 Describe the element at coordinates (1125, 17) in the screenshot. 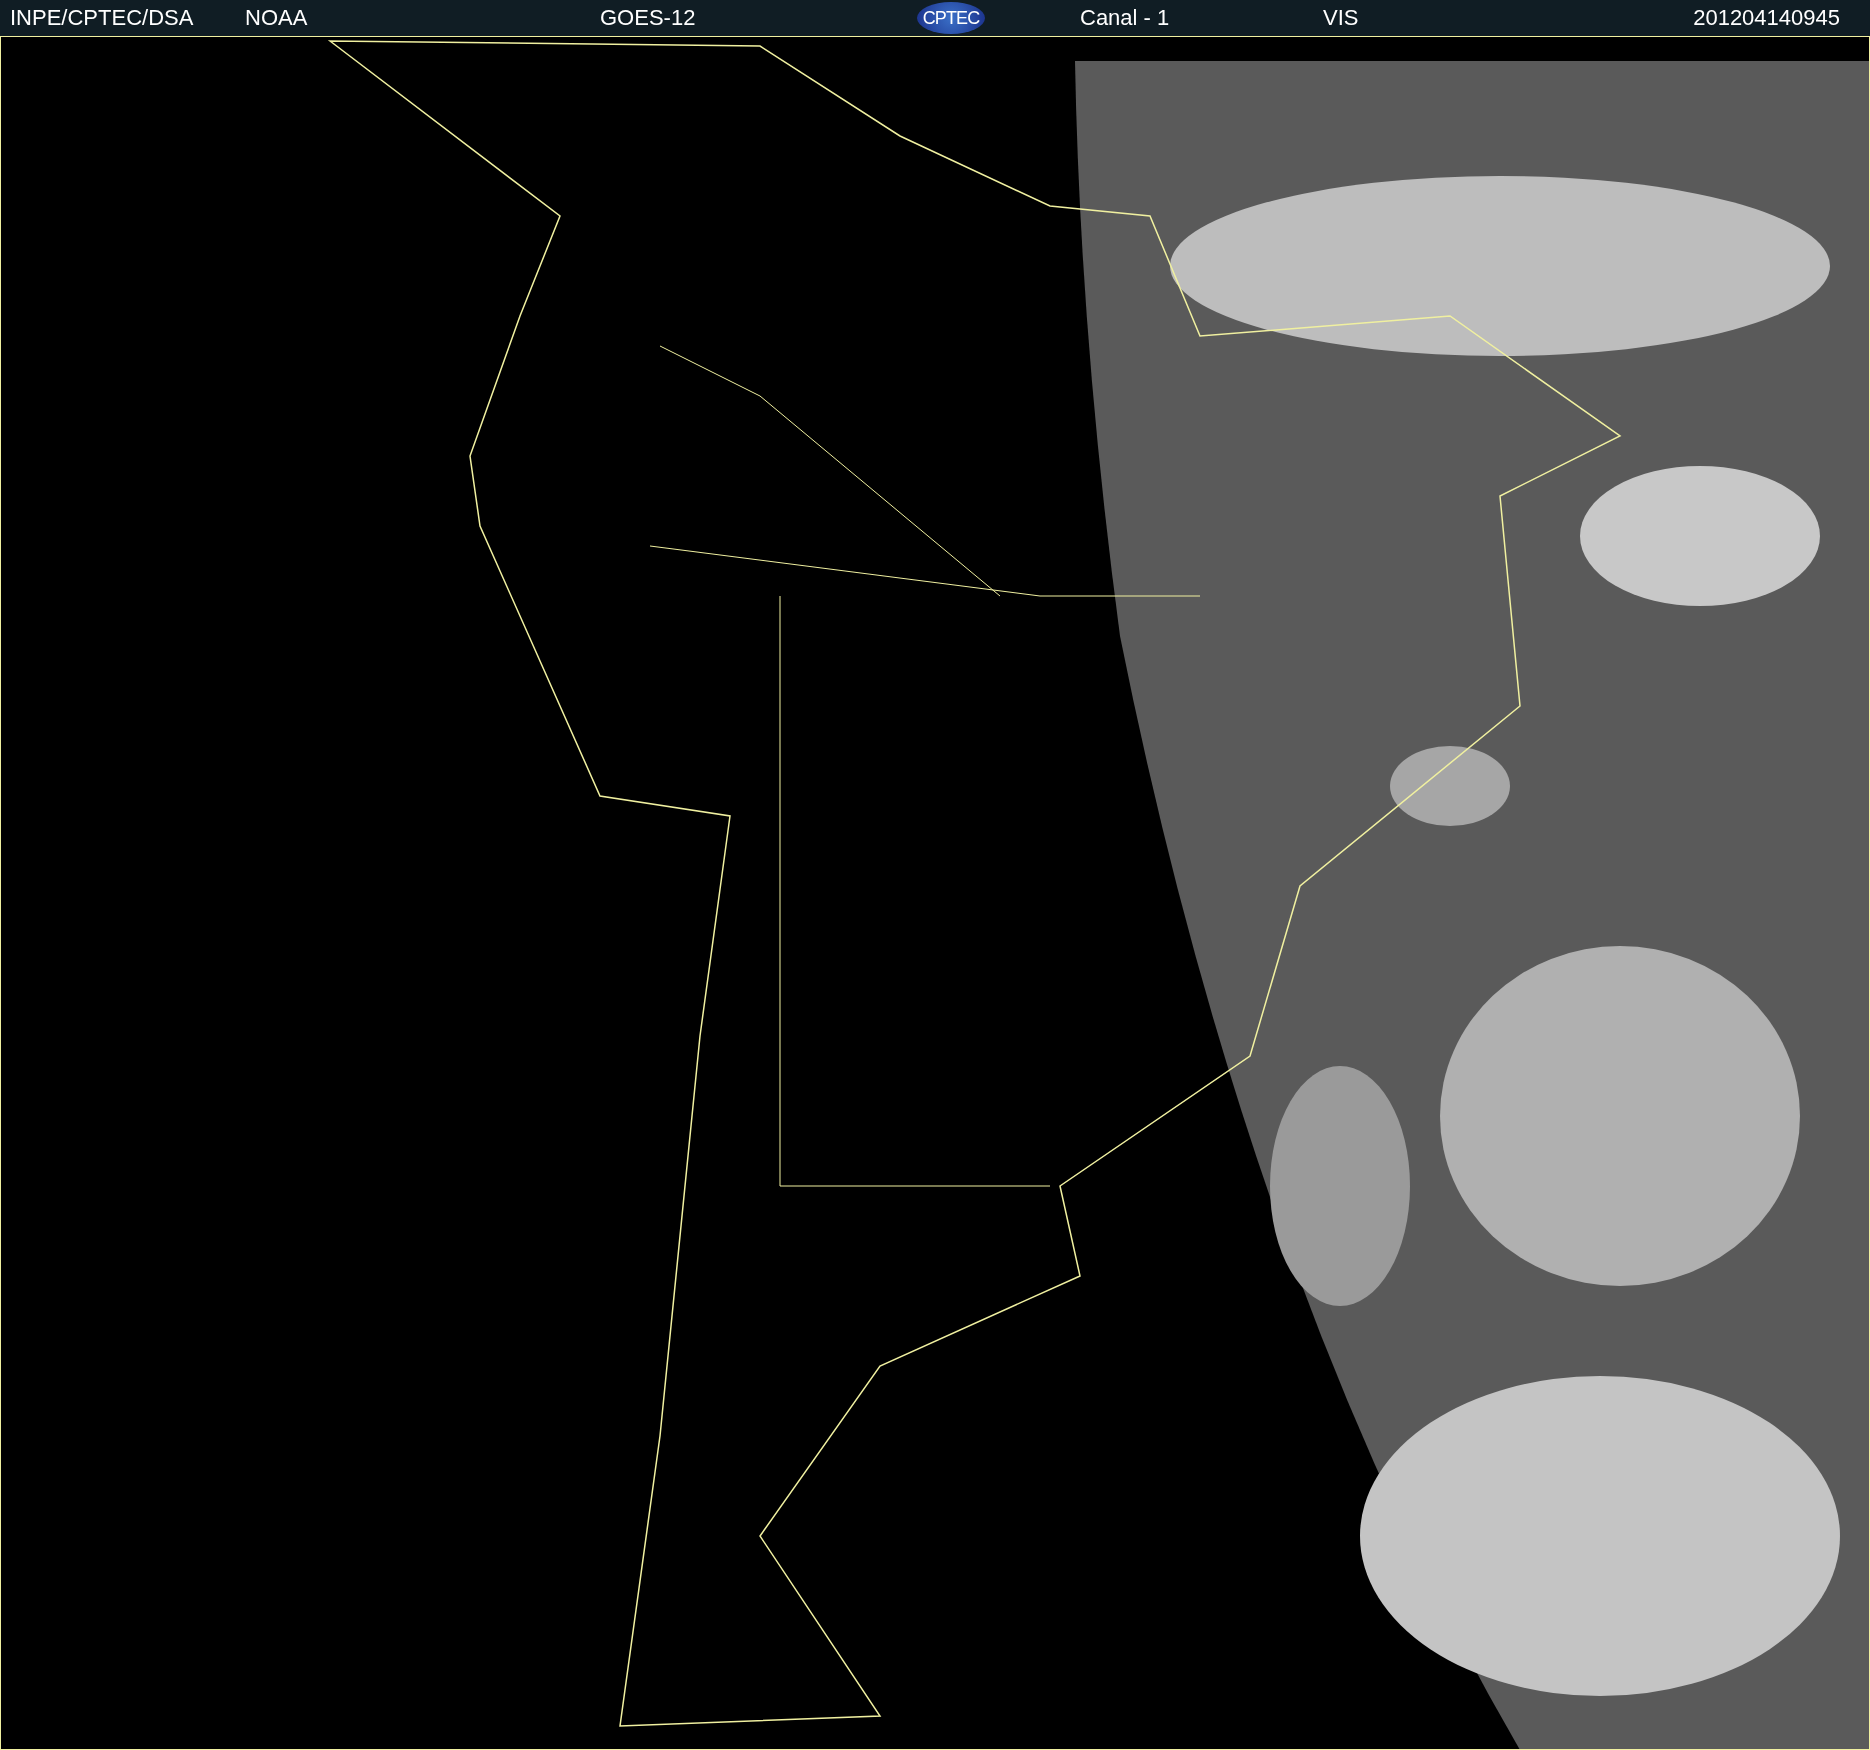

I see `channel-label: Canal - 1` at that location.